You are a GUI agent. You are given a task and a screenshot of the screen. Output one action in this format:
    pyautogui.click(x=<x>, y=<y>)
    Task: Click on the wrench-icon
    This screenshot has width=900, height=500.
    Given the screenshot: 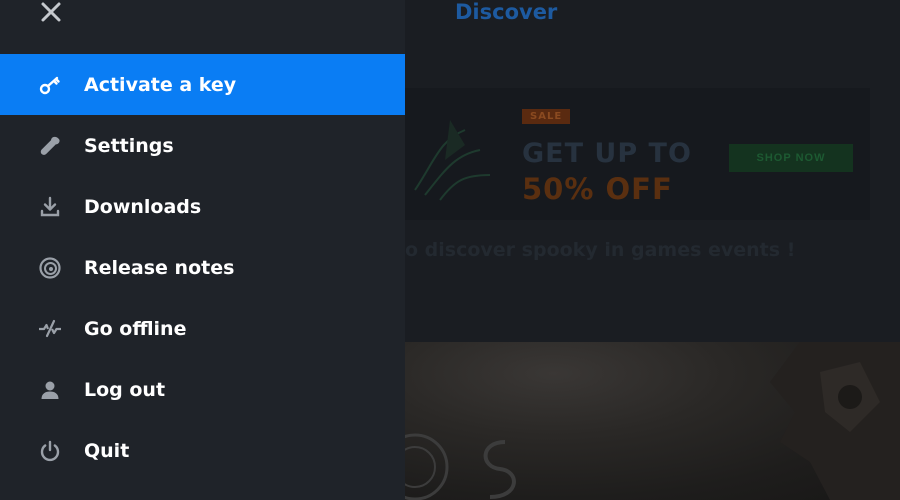 What is the action you would take?
    pyautogui.click(x=50, y=146)
    